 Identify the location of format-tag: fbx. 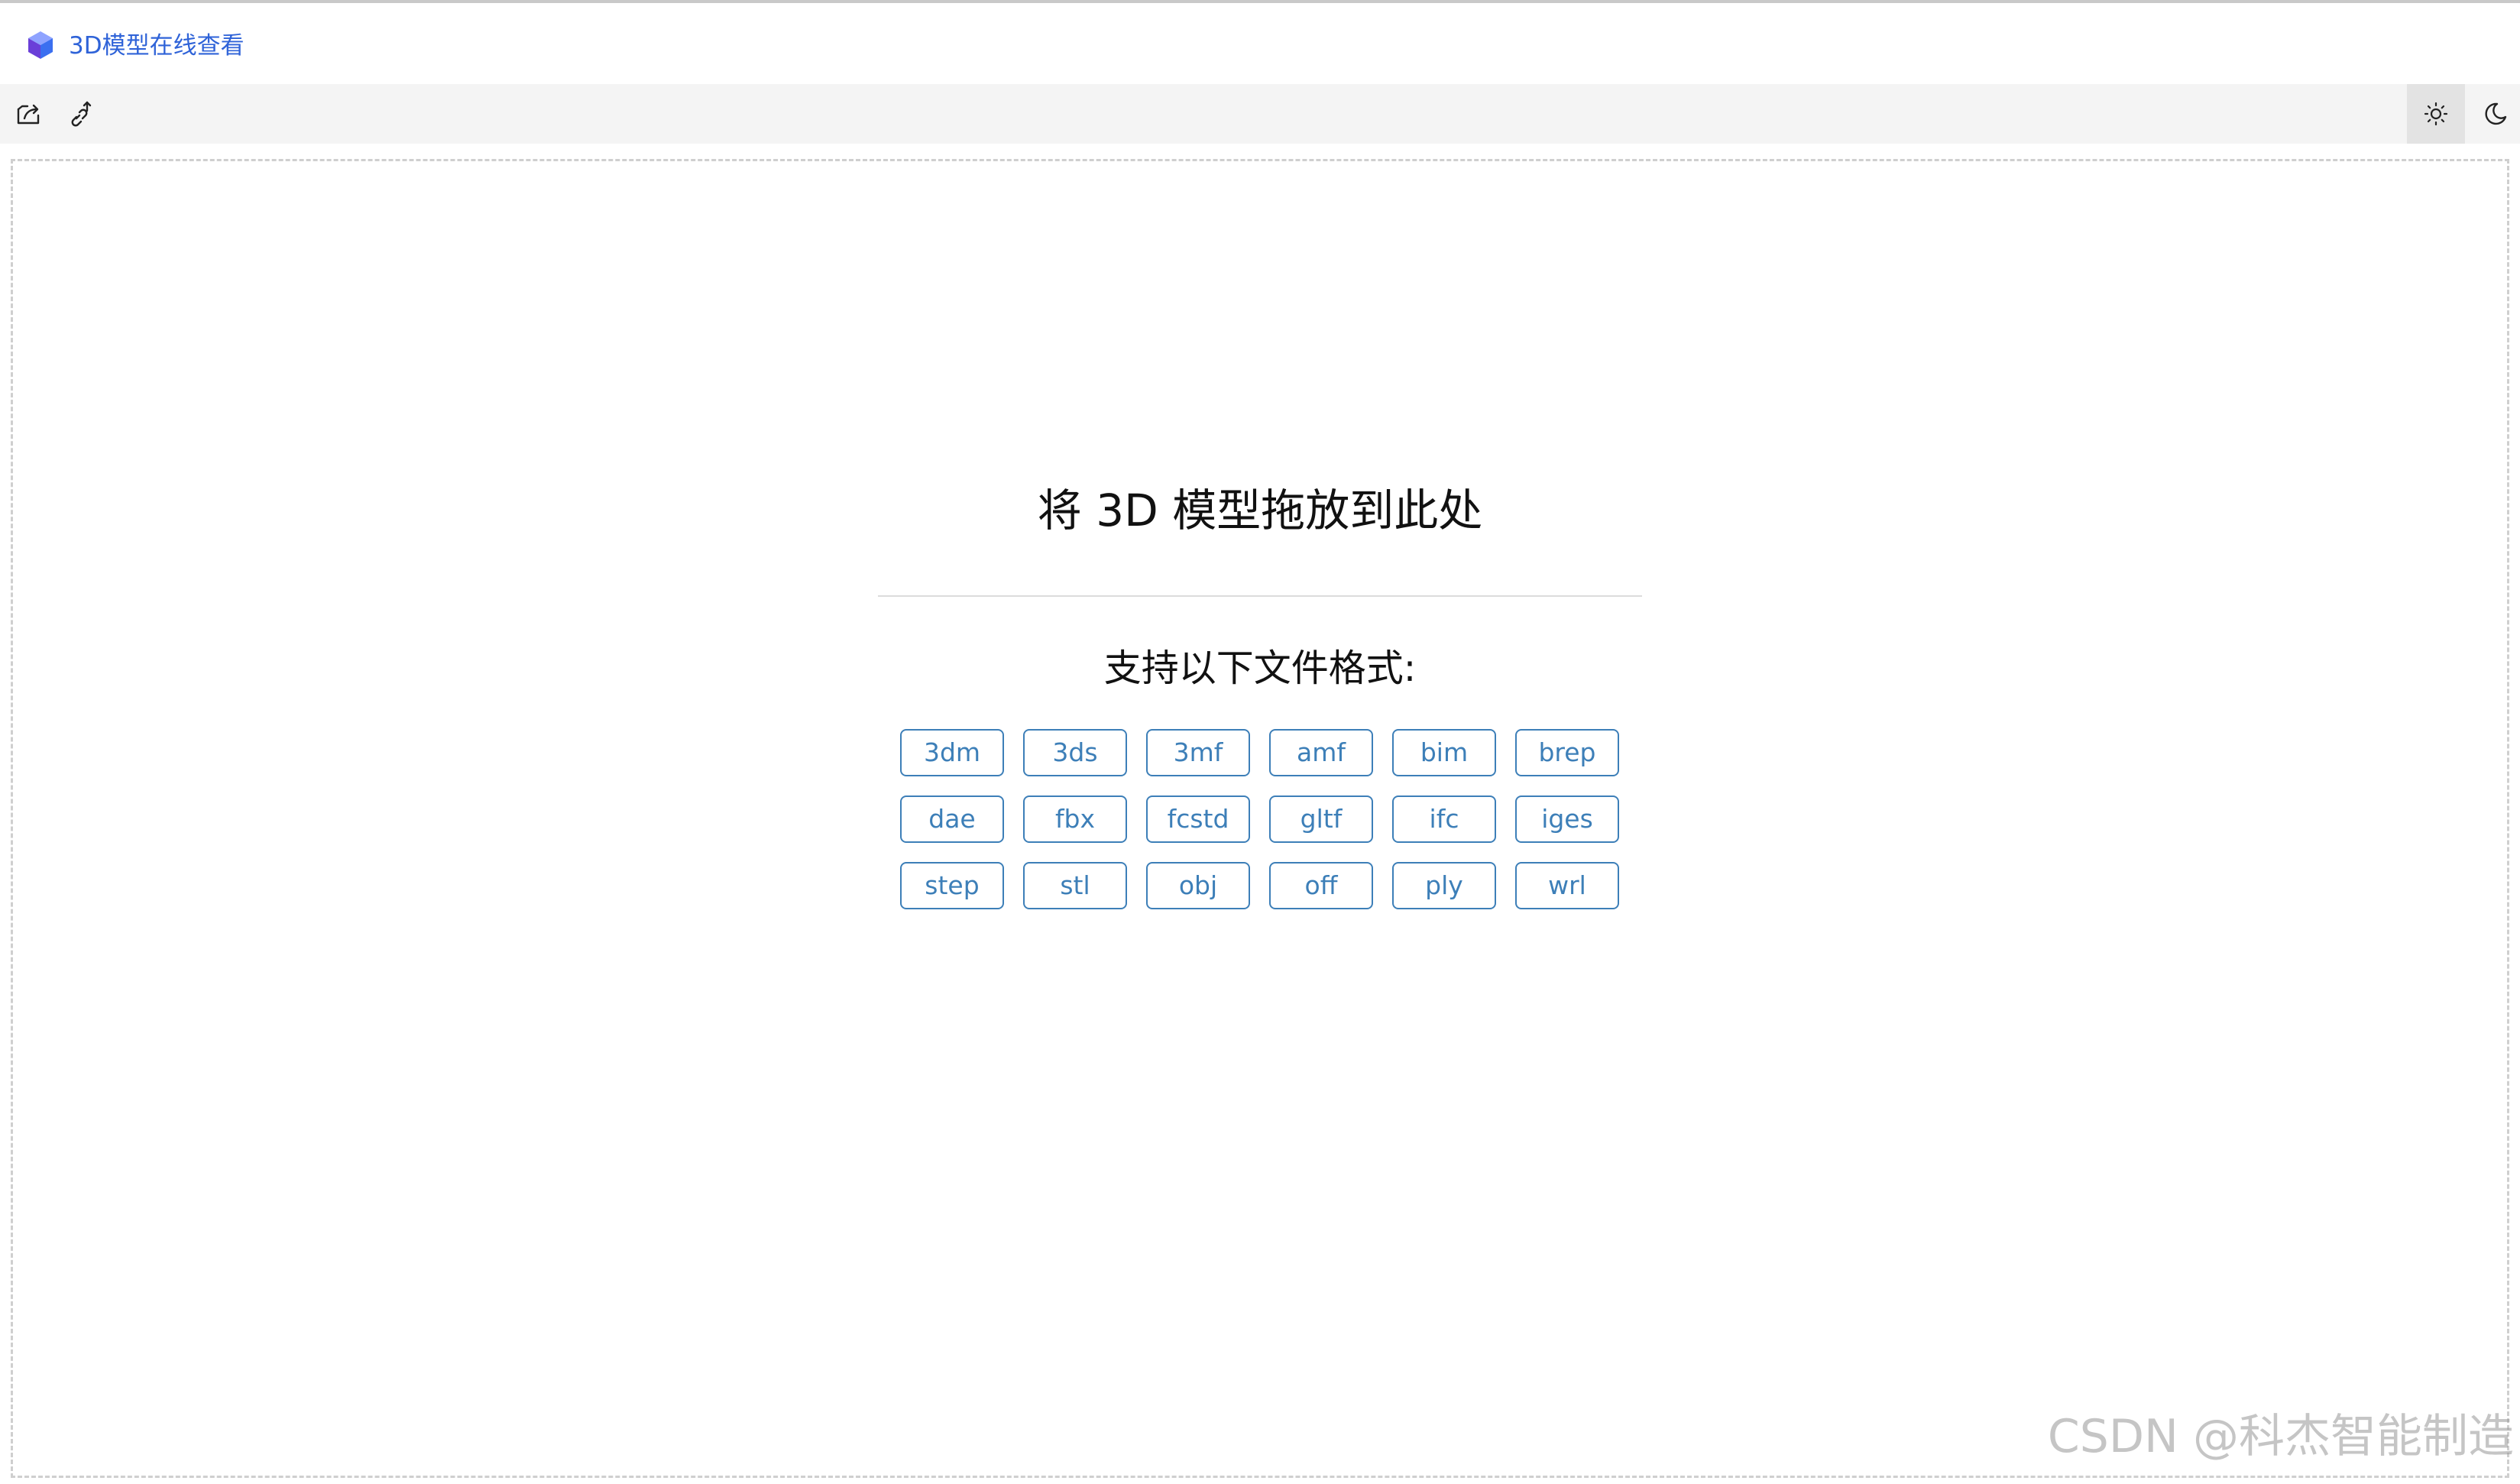
(1075, 819).